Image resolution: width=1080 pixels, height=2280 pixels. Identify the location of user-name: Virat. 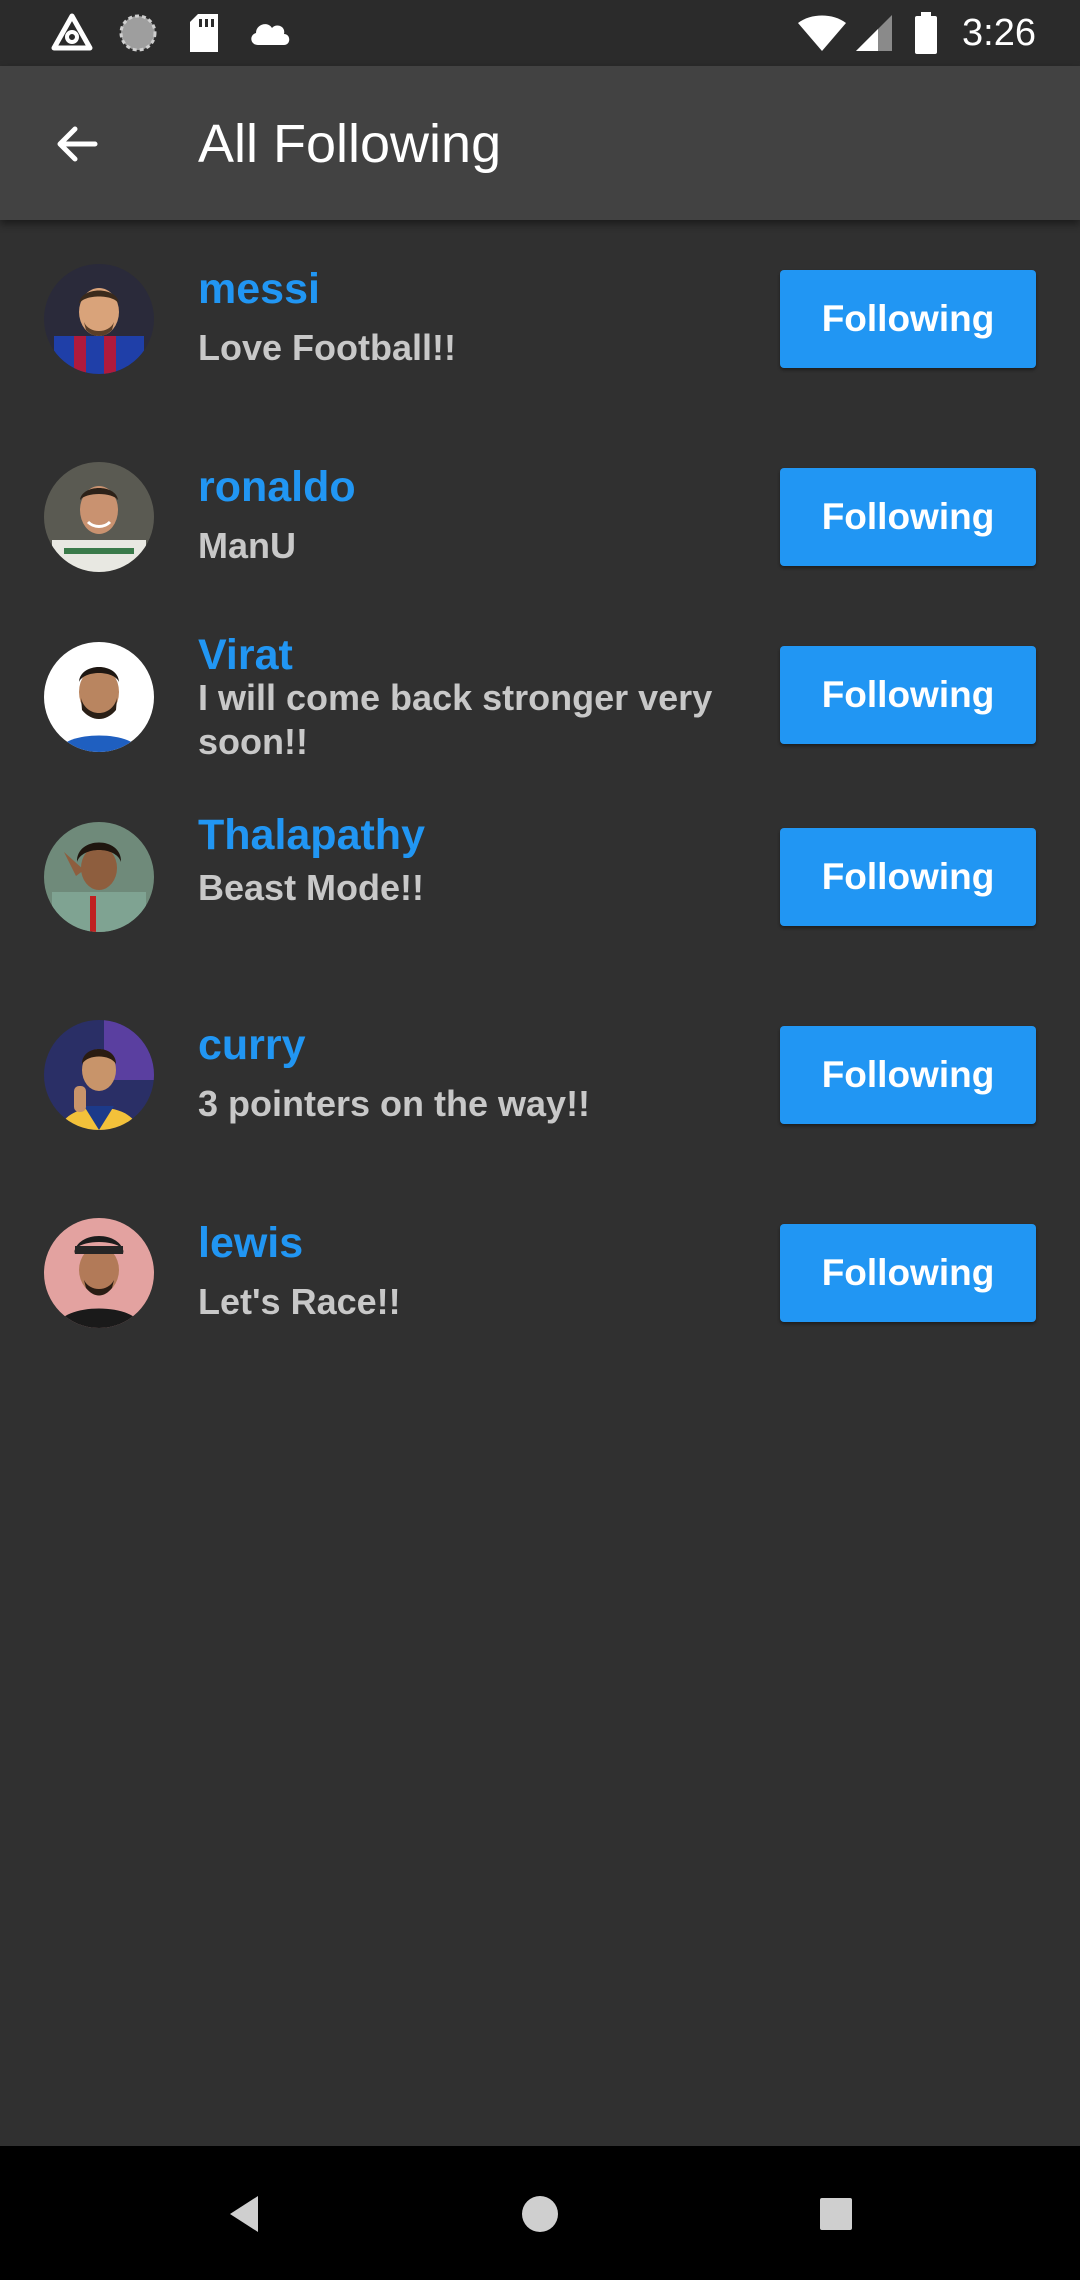
(245, 655).